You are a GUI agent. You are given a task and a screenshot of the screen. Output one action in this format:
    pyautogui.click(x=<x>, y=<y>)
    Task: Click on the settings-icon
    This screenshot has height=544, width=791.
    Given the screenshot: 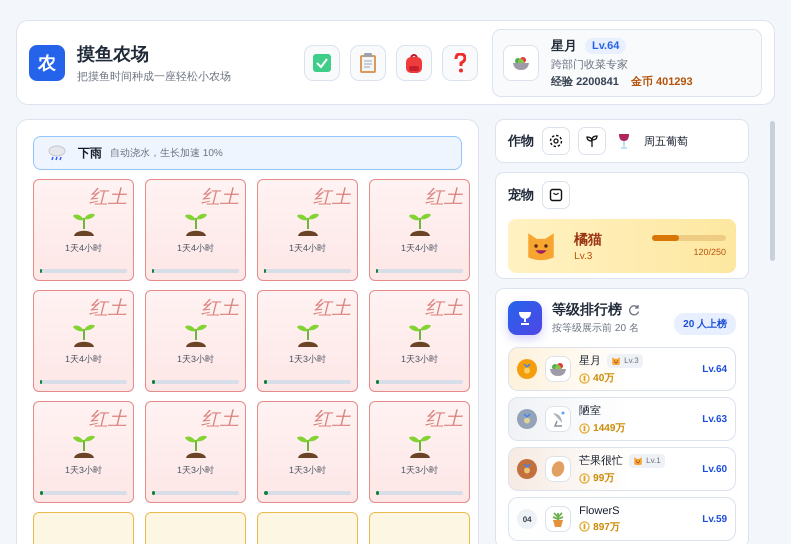 What is the action you would take?
    pyautogui.click(x=556, y=141)
    